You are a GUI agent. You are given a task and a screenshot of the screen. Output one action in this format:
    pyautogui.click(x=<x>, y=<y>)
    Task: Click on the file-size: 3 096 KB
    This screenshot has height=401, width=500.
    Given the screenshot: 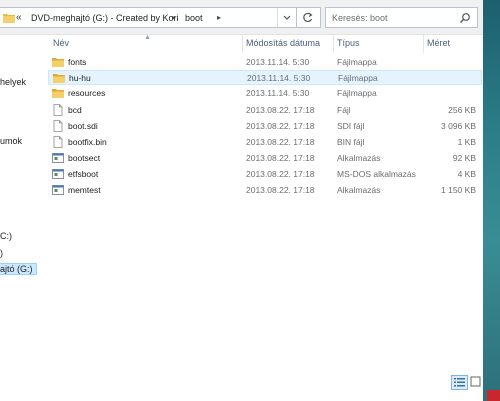 What is the action you would take?
    pyautogui.click(x=458, y=126)
    